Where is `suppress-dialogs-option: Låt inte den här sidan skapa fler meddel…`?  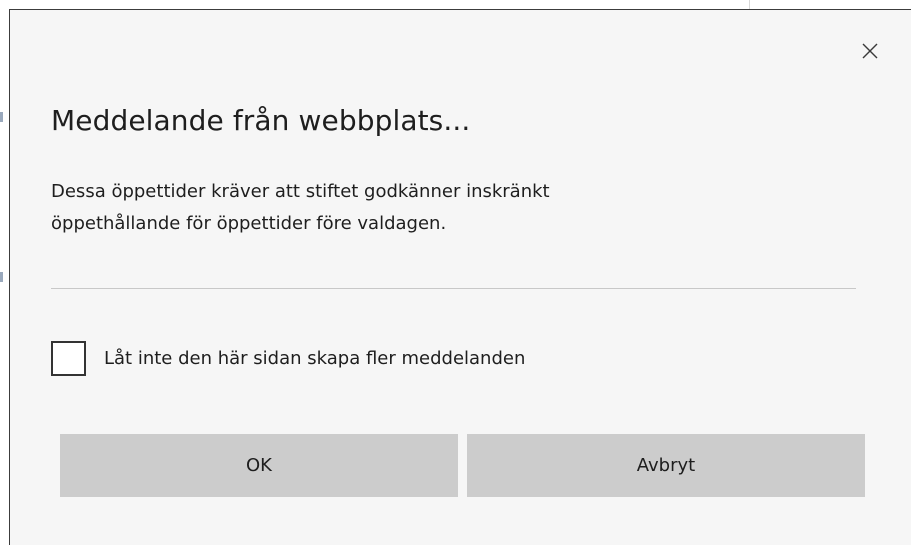
suppress-dialogs-option: Låt inte den här sidan skapa fler meddel… is located at coordinates (288, 358).